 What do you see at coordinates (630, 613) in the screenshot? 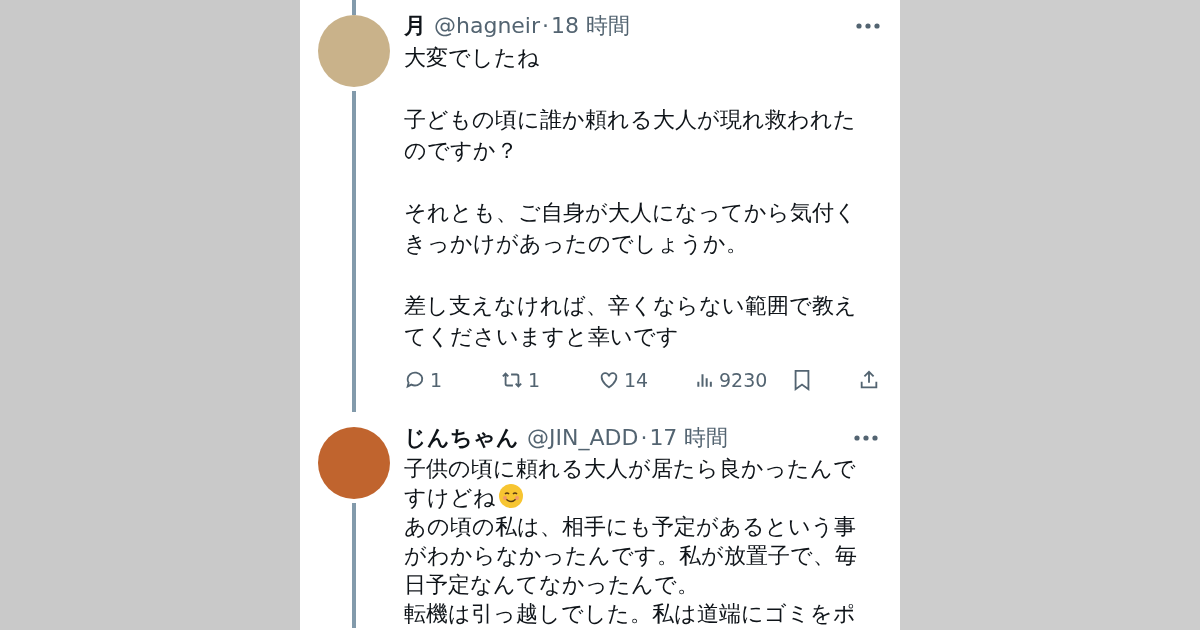
I see `tweet-text: 転機は引っ越しでした。私は道端にゴミをポ` at bounding box center [630, 613].